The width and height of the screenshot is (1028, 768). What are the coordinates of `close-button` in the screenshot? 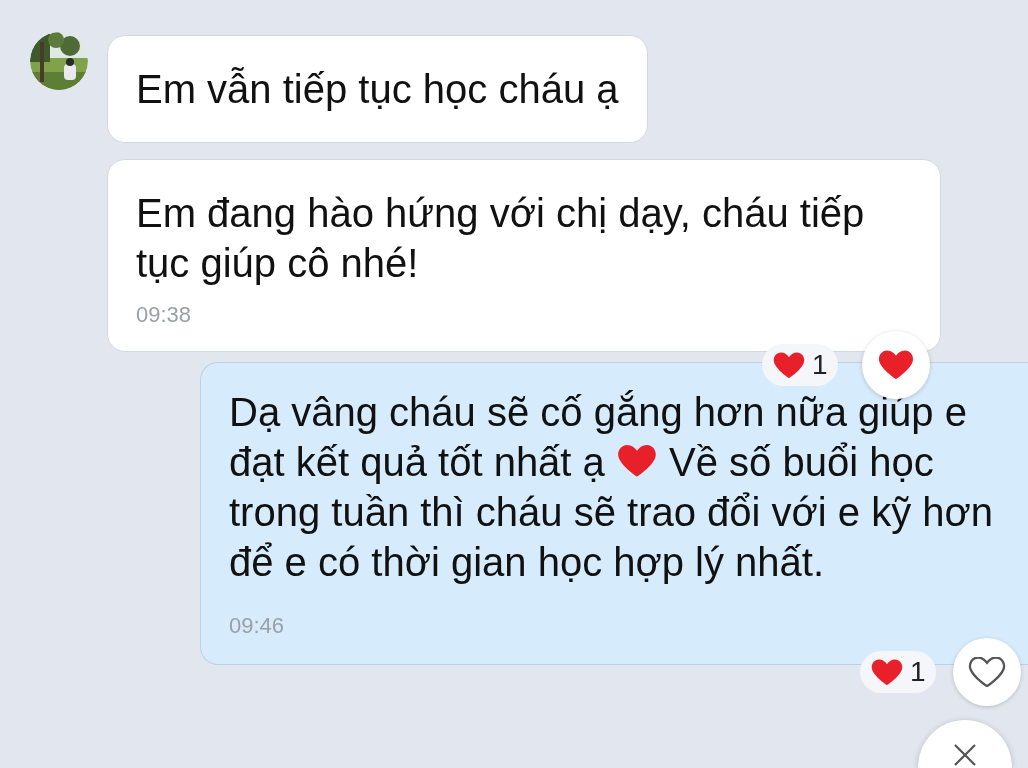 It's located at (965, 744).